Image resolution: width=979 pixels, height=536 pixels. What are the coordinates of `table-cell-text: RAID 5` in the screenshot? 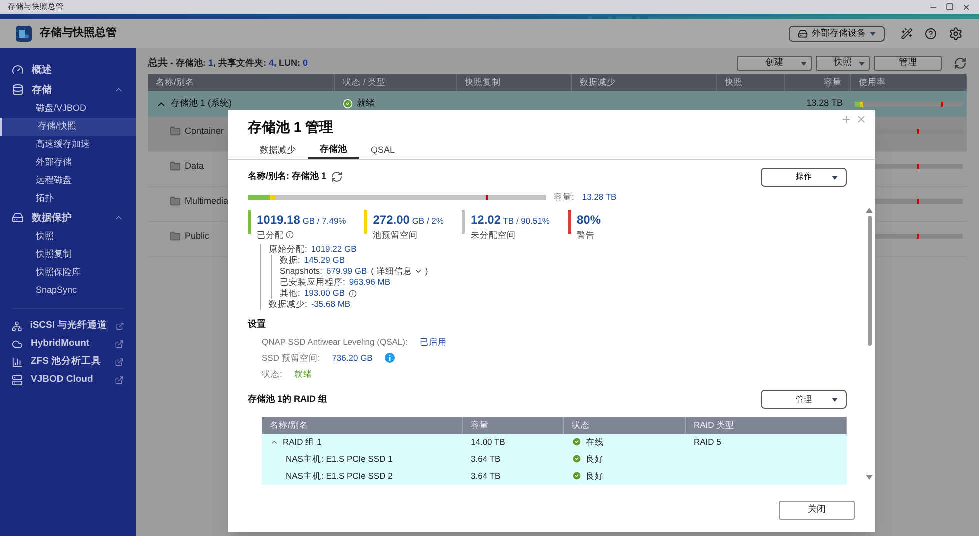 It's located at (707, 442).